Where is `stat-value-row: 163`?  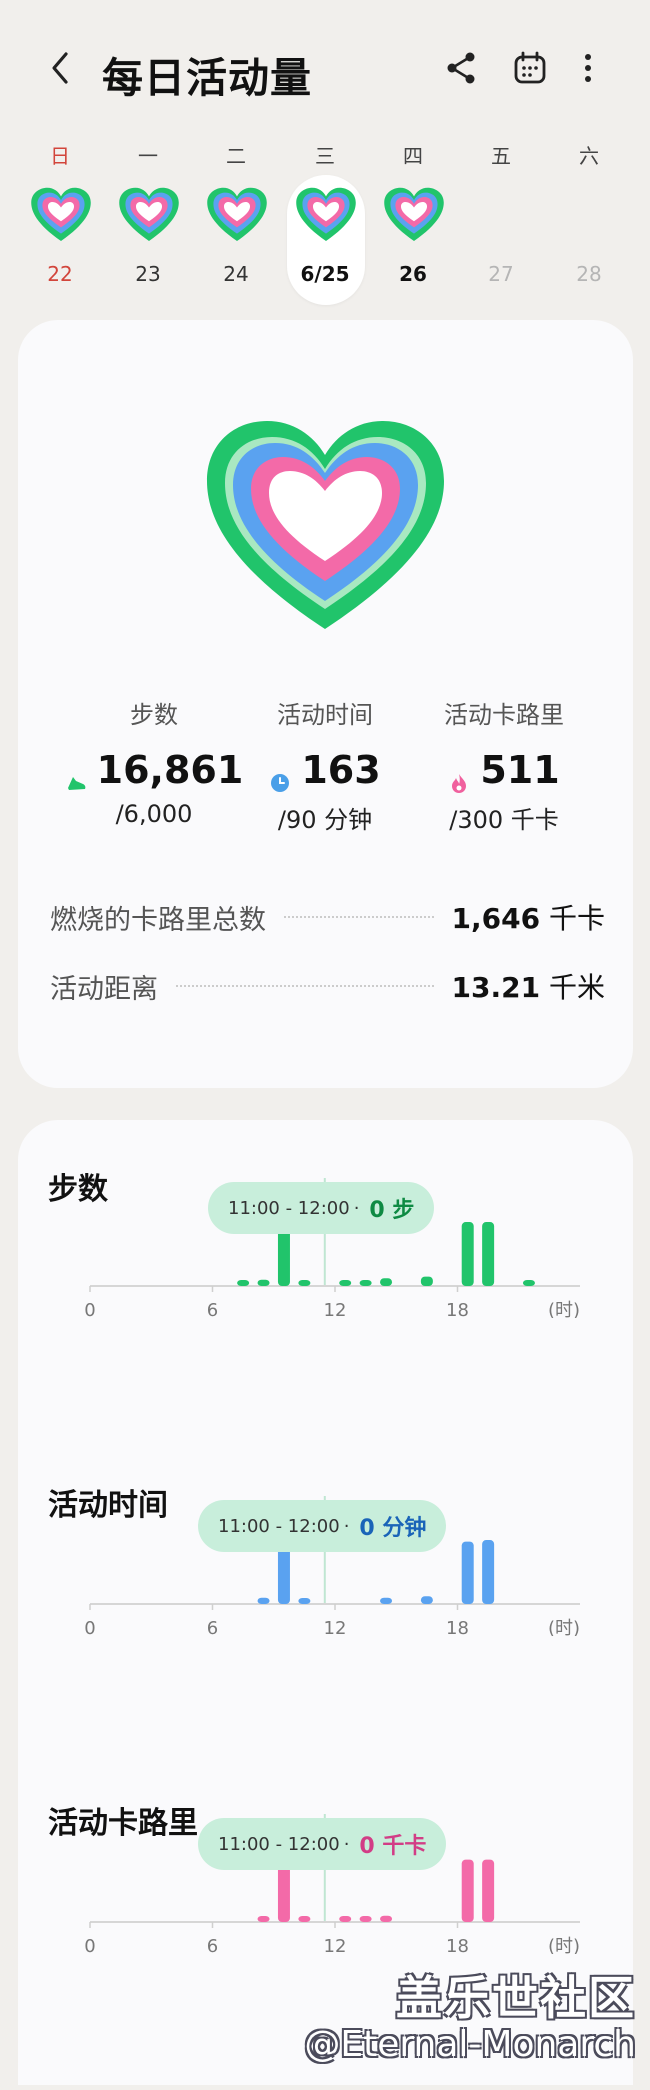 stat-value-row: 163 is located at coordinates (325, 770).